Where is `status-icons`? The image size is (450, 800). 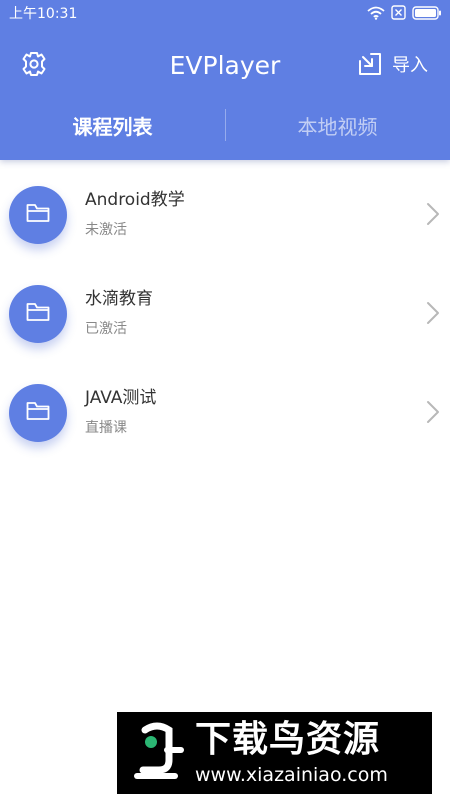
status-icons is located at coordinates (404, 14).